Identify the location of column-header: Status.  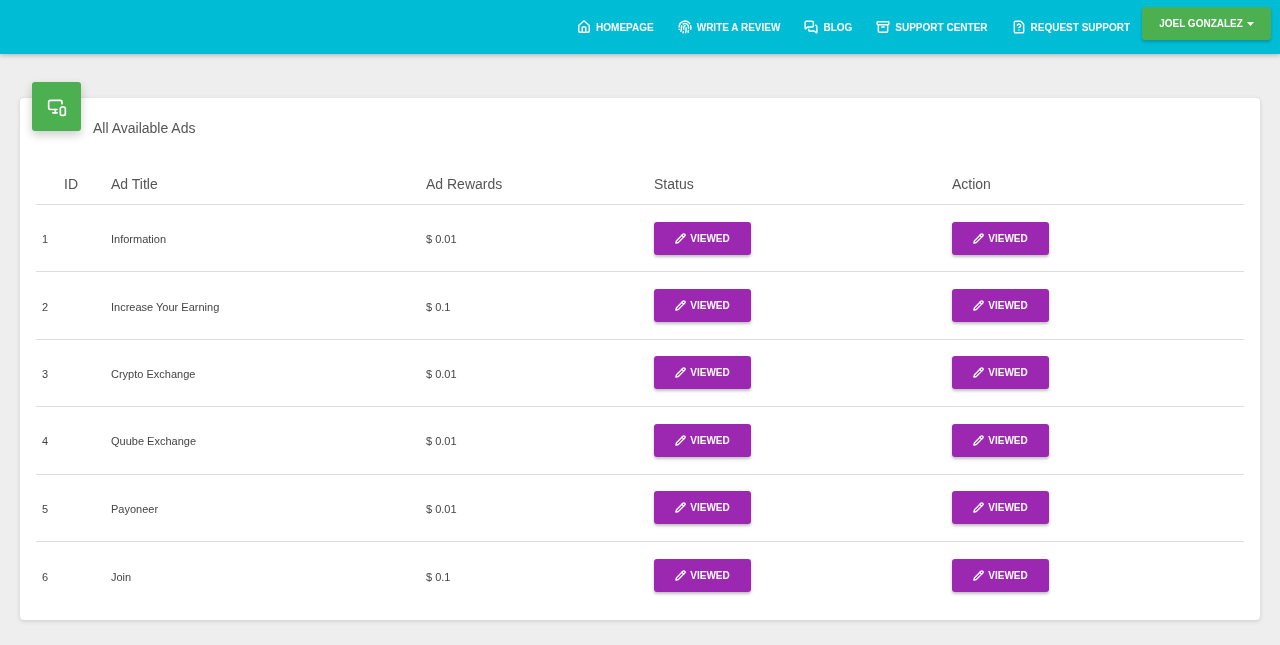
(674, 184).